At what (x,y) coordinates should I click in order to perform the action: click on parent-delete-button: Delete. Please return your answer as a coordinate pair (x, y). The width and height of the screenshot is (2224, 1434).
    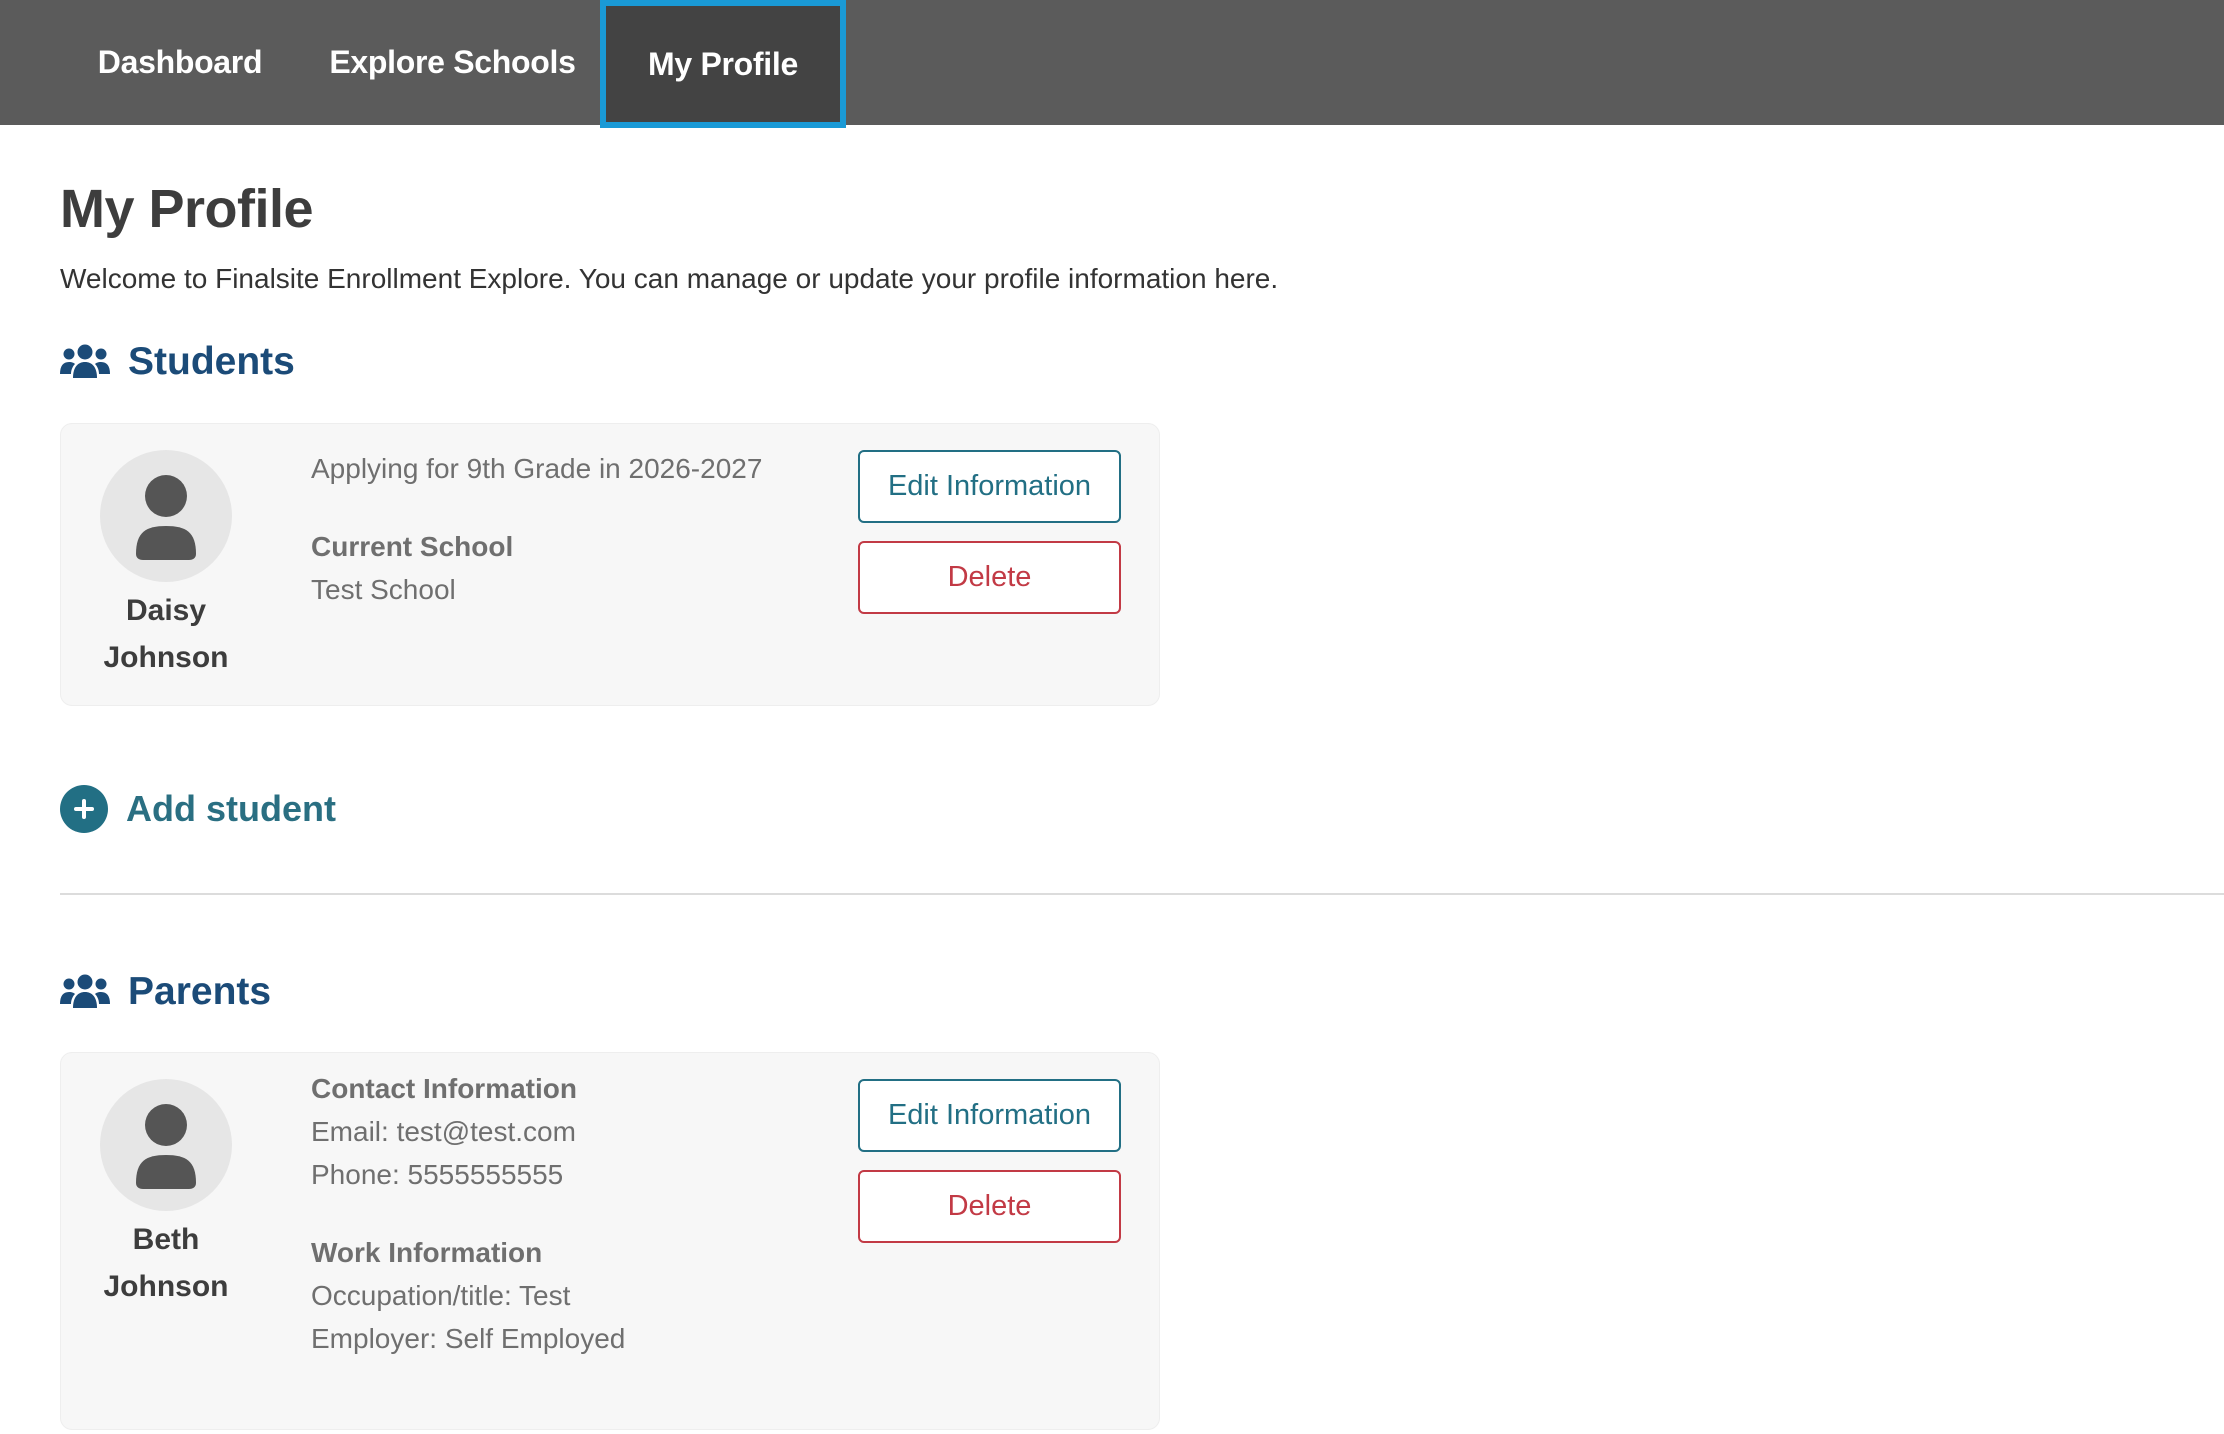
    Looking at the image, I should click on (989, 1206).